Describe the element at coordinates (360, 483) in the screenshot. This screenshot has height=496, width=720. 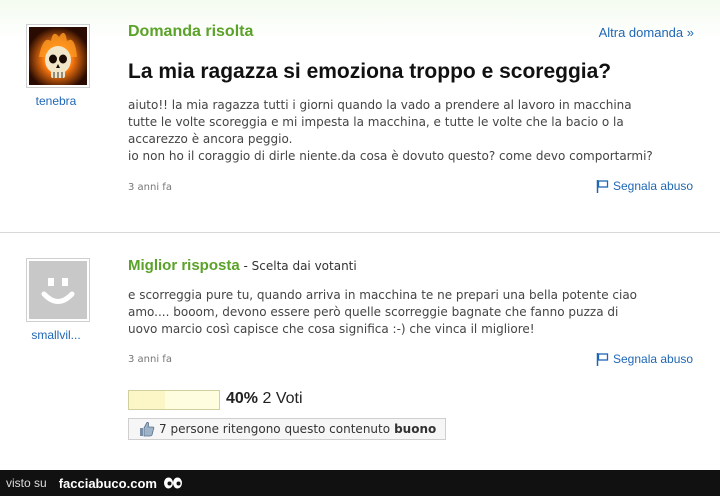
I see `watermark-footer: visto su facciabuco.com` at that location.